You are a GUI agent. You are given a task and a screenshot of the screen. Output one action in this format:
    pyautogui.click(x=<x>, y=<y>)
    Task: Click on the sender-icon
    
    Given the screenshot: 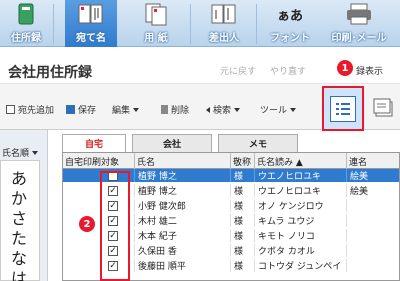 What is the action you would take?
    pyautogui.click(x=224, y=14)
    